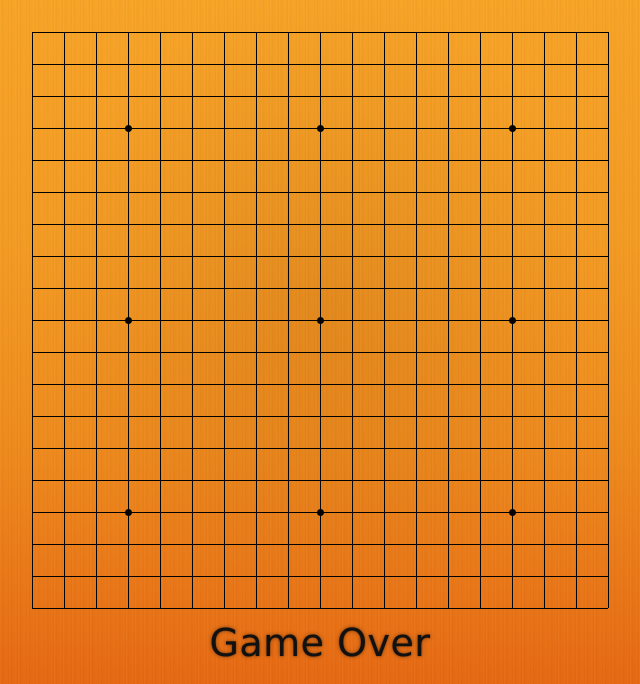  Describe the element at coordinates (320, 643) in the screenshot. I see `game-status-text: Game Over` at that location.